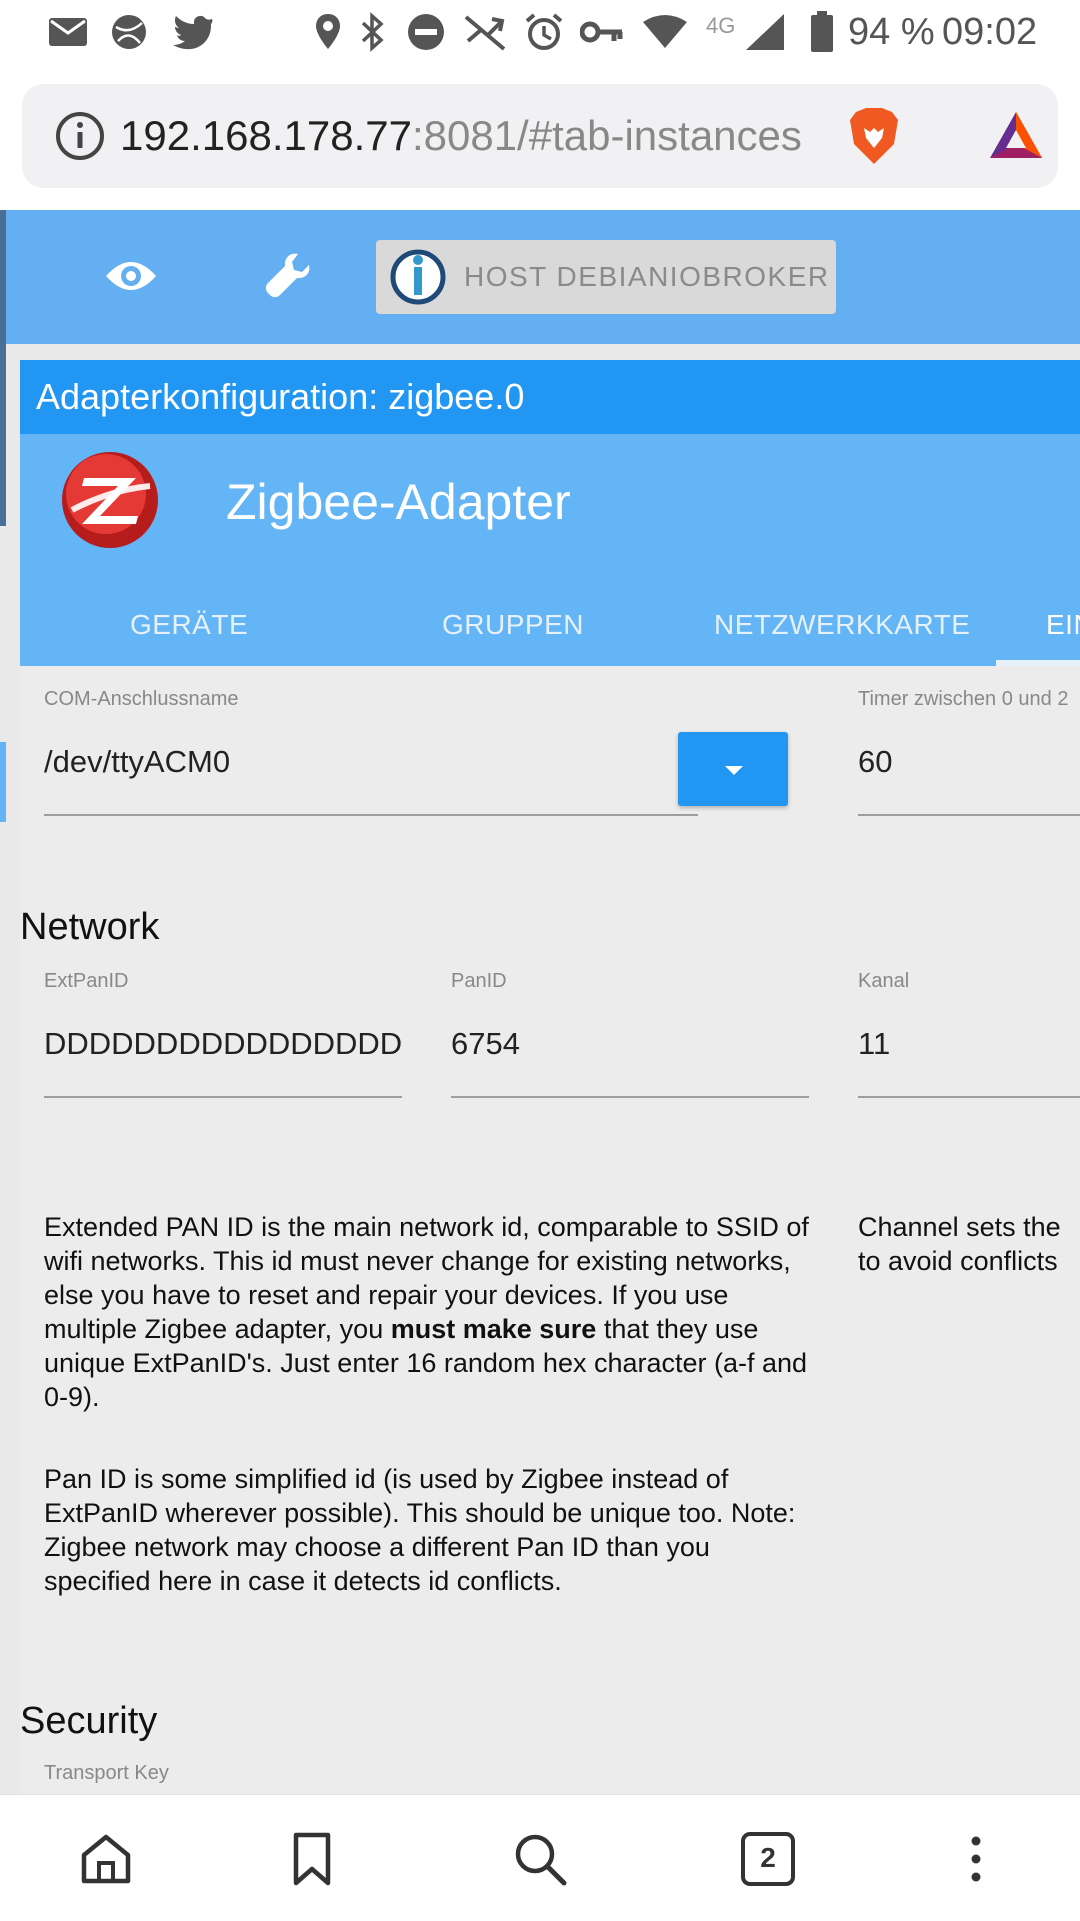 Image resolution: width=1080 pixels, height=1921 pixels. I want to click on overflow-menu-icon, so click(976, 1859).